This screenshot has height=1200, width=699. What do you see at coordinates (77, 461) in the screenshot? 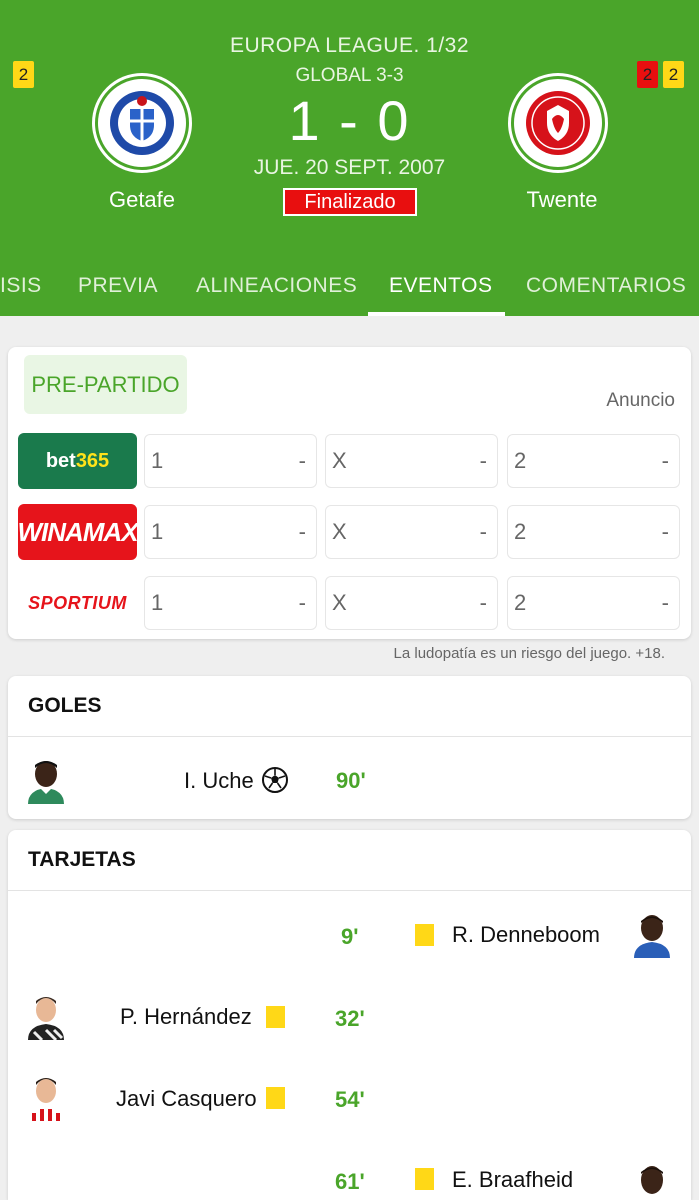
I see `bet365-logo: bet 365` at bounding box center [77, 461].